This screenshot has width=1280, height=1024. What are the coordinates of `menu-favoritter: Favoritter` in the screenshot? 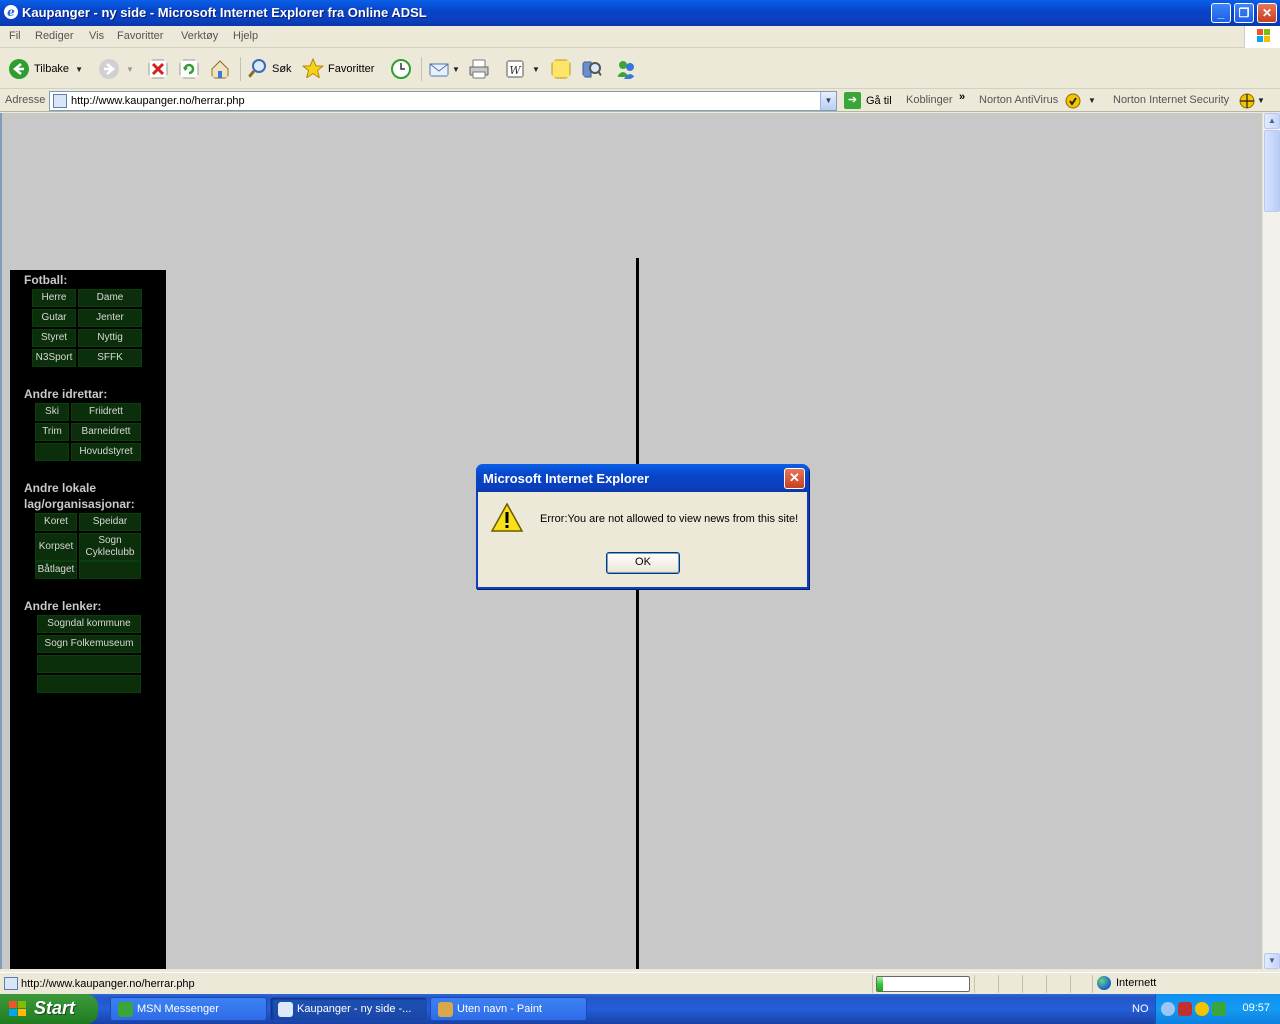 It's located at (140, 36).